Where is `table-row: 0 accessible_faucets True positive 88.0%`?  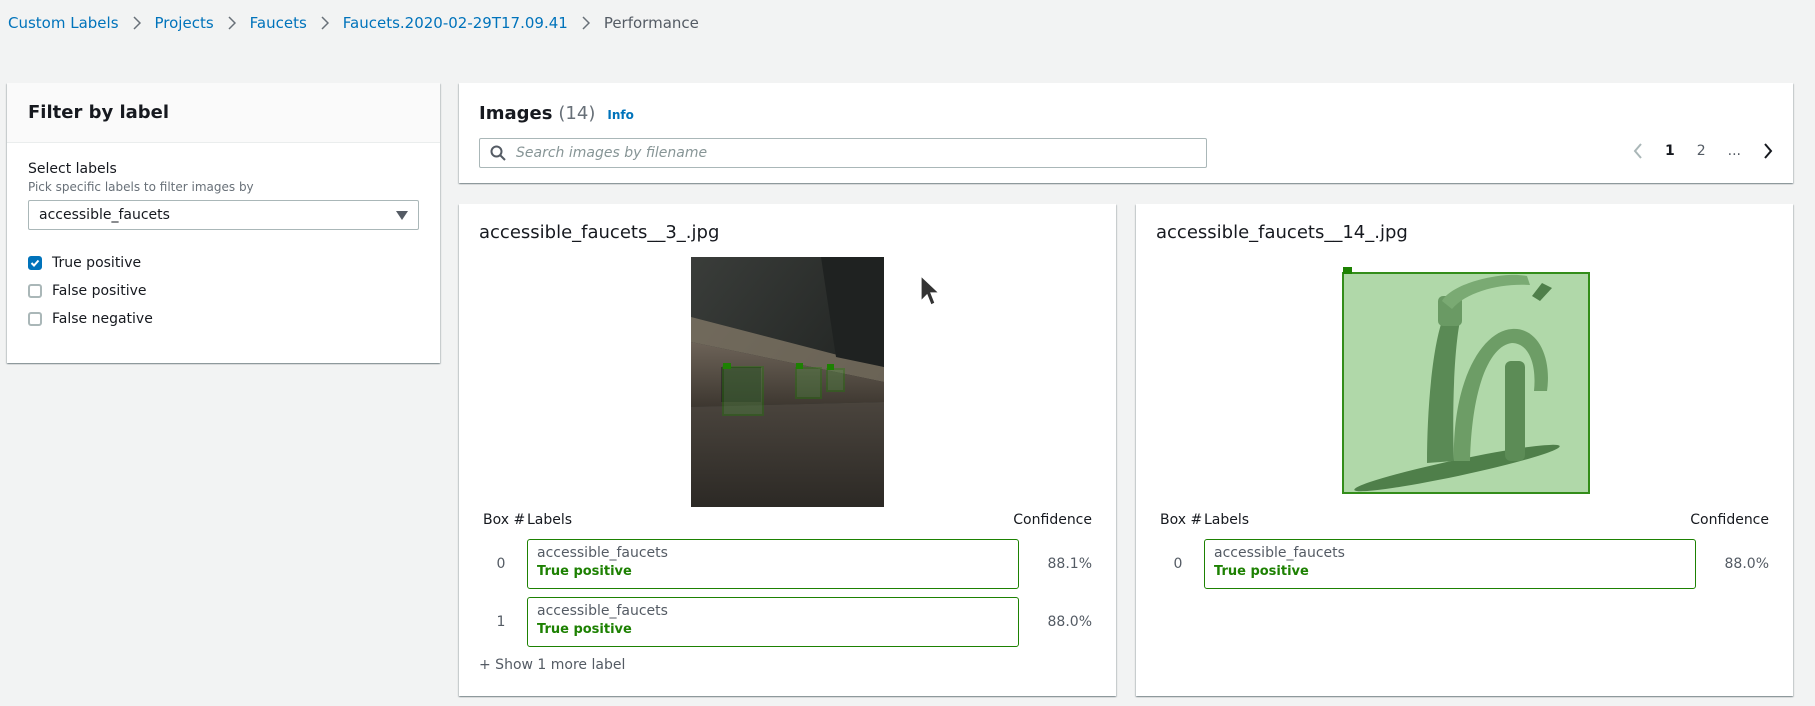 table-row: 0 accessible_faucets True positive 88.0% is located at coordinates (1464, 564).